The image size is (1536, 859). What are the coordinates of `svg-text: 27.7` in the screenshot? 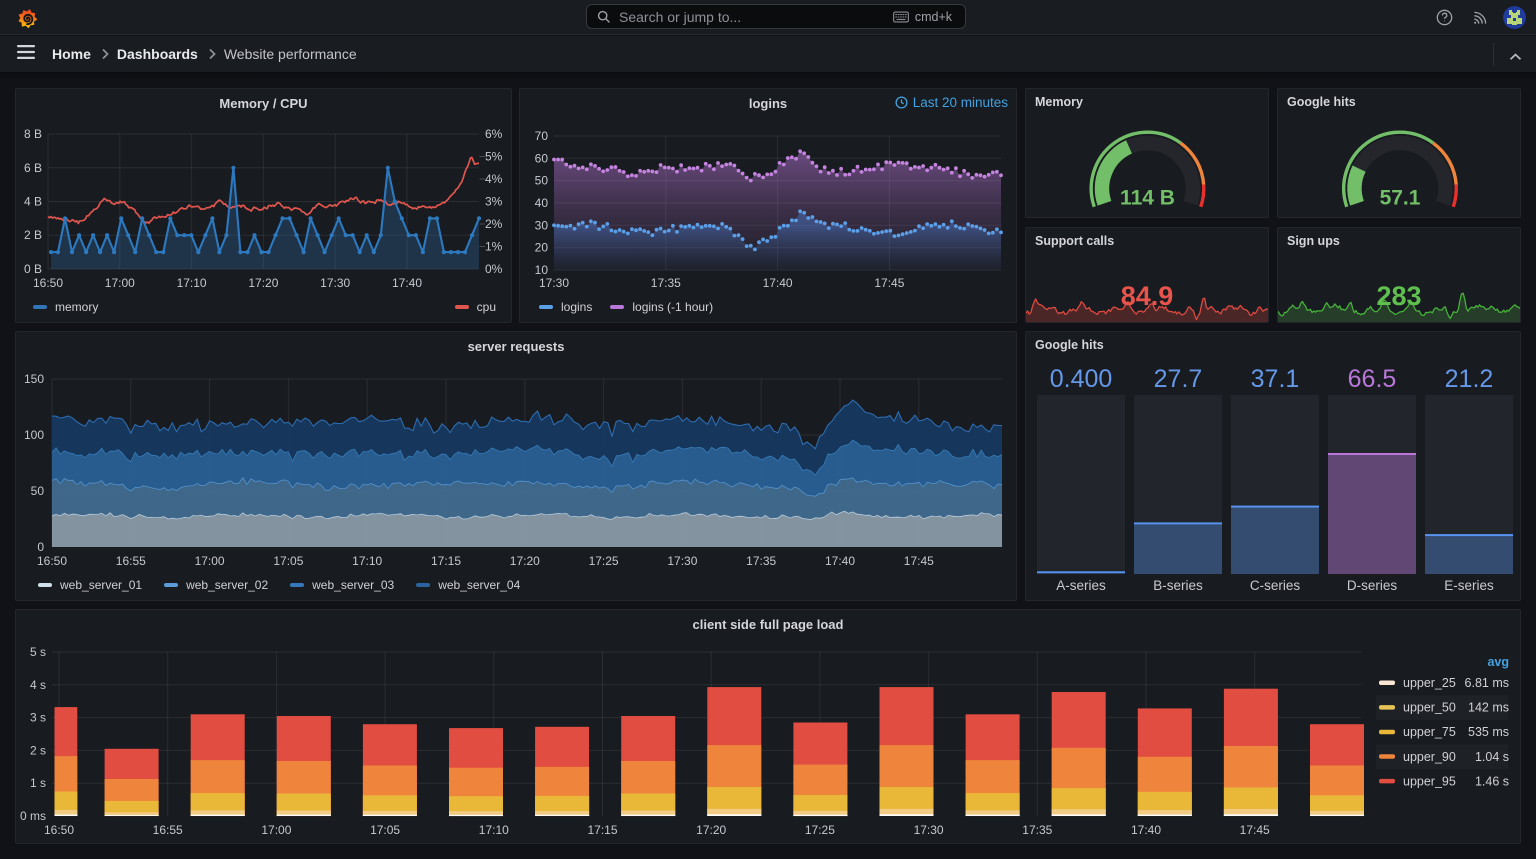 It's located at (1178, 379).